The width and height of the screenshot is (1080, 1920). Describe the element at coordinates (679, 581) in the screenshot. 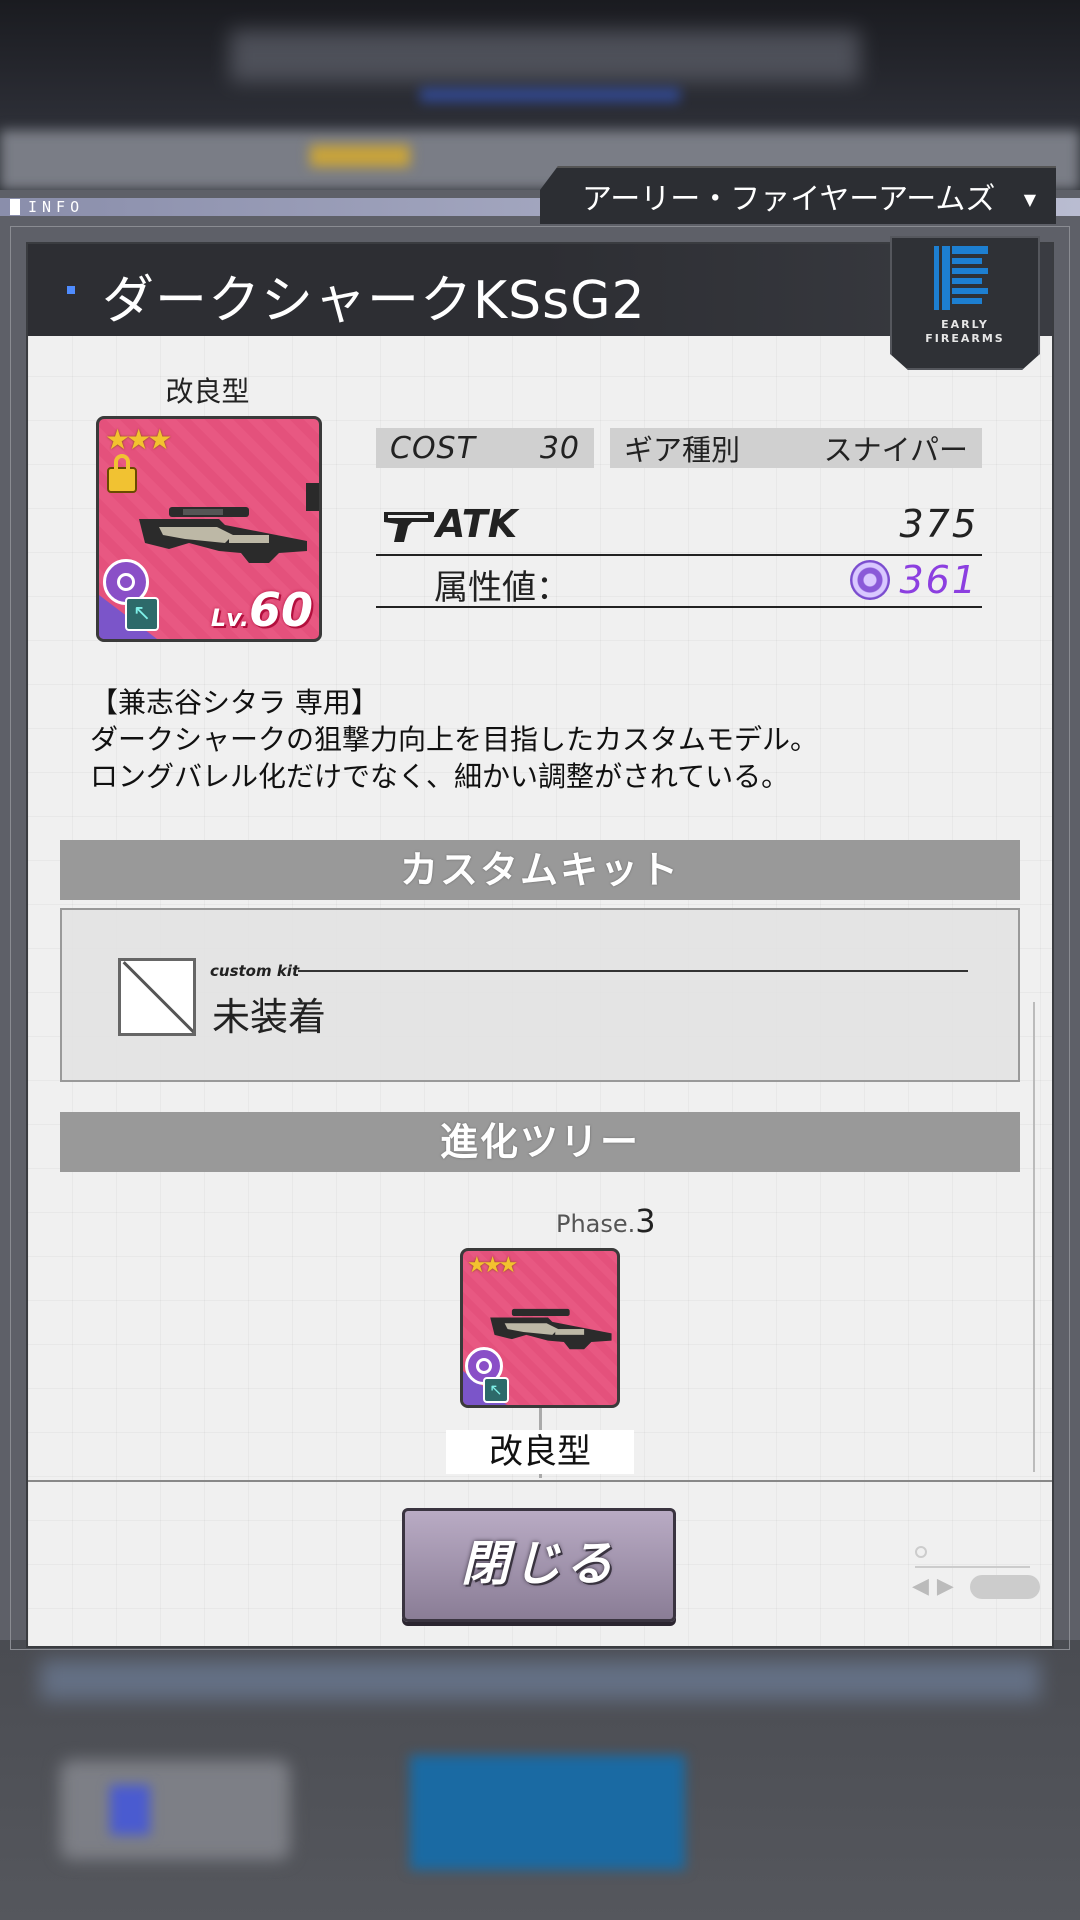

I see `attribute-row: 属性値： 361` at that location.